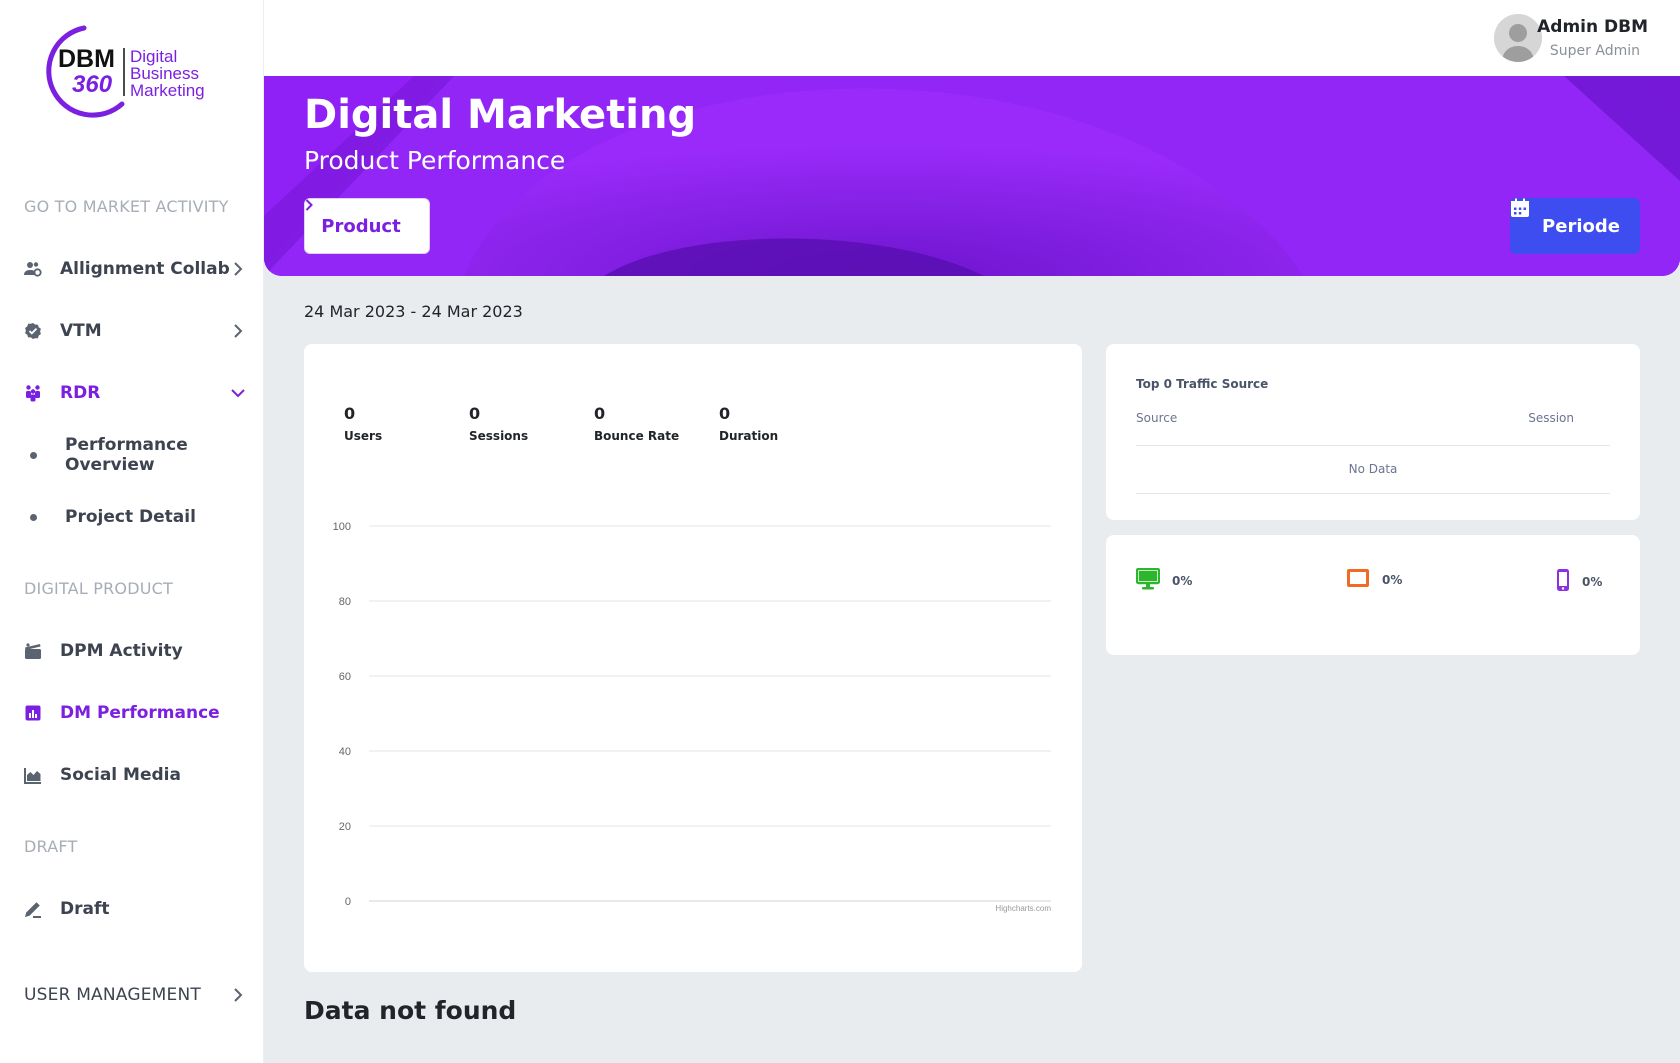  What do you see at coordinates (98, 588) in the screenshot?
I see `section-title-digital-product: DIGITAL PRODUCT` at bounding box center [98, 588].